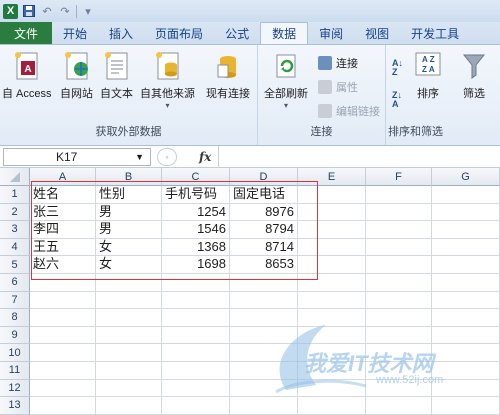  What do you see at coordinates (129, 177) in the screenshot?
I see `column-header-b: B` at bounding box center [129, 177].